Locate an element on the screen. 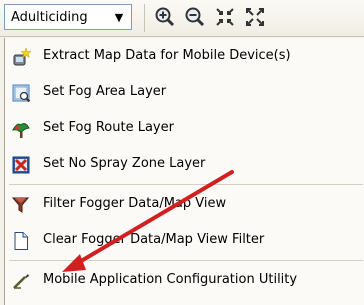 Image resolution: width=364 pixels, height=305 pixels. menu-item-clear-fogger-filter: Clear Fogger Data/Map View Filter is located at coordinates (184, 241).